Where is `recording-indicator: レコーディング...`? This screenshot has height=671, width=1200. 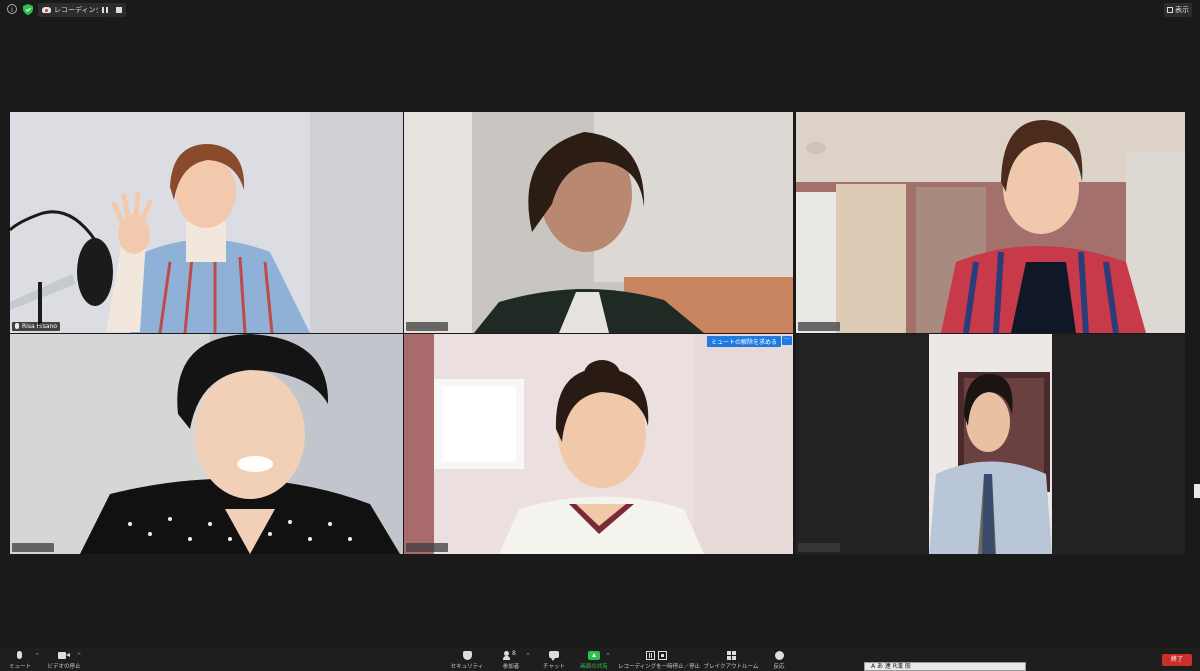 recording-indicator: レコーディング... is located at coordinates (73, 10).